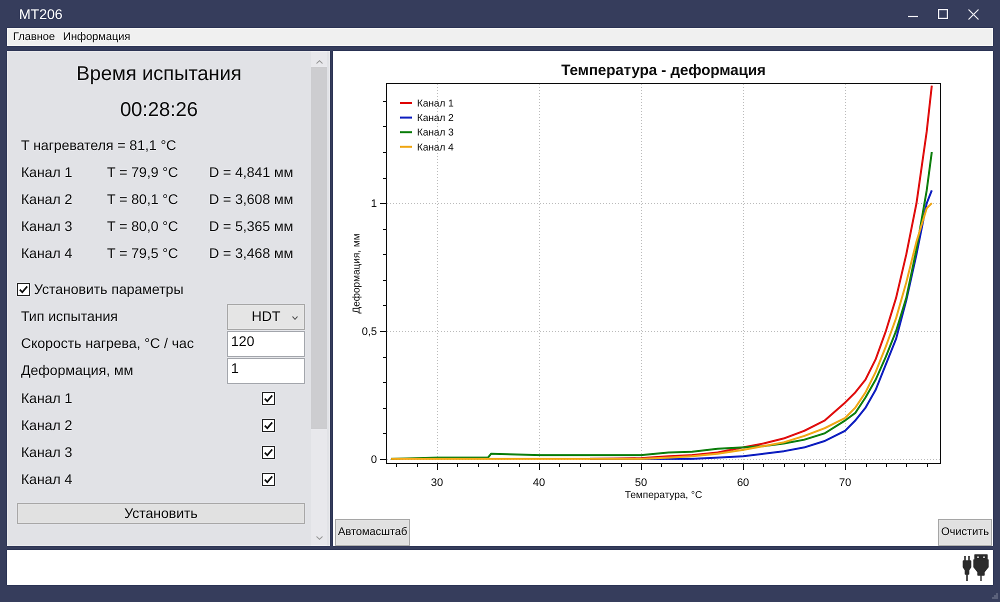 The width and height of the screenshot is (1000, 602). What do you see at coordinates (47, 425) in the screenshot?
I see `checkbox-label: Канал 2` at bounding box center [47, 425].